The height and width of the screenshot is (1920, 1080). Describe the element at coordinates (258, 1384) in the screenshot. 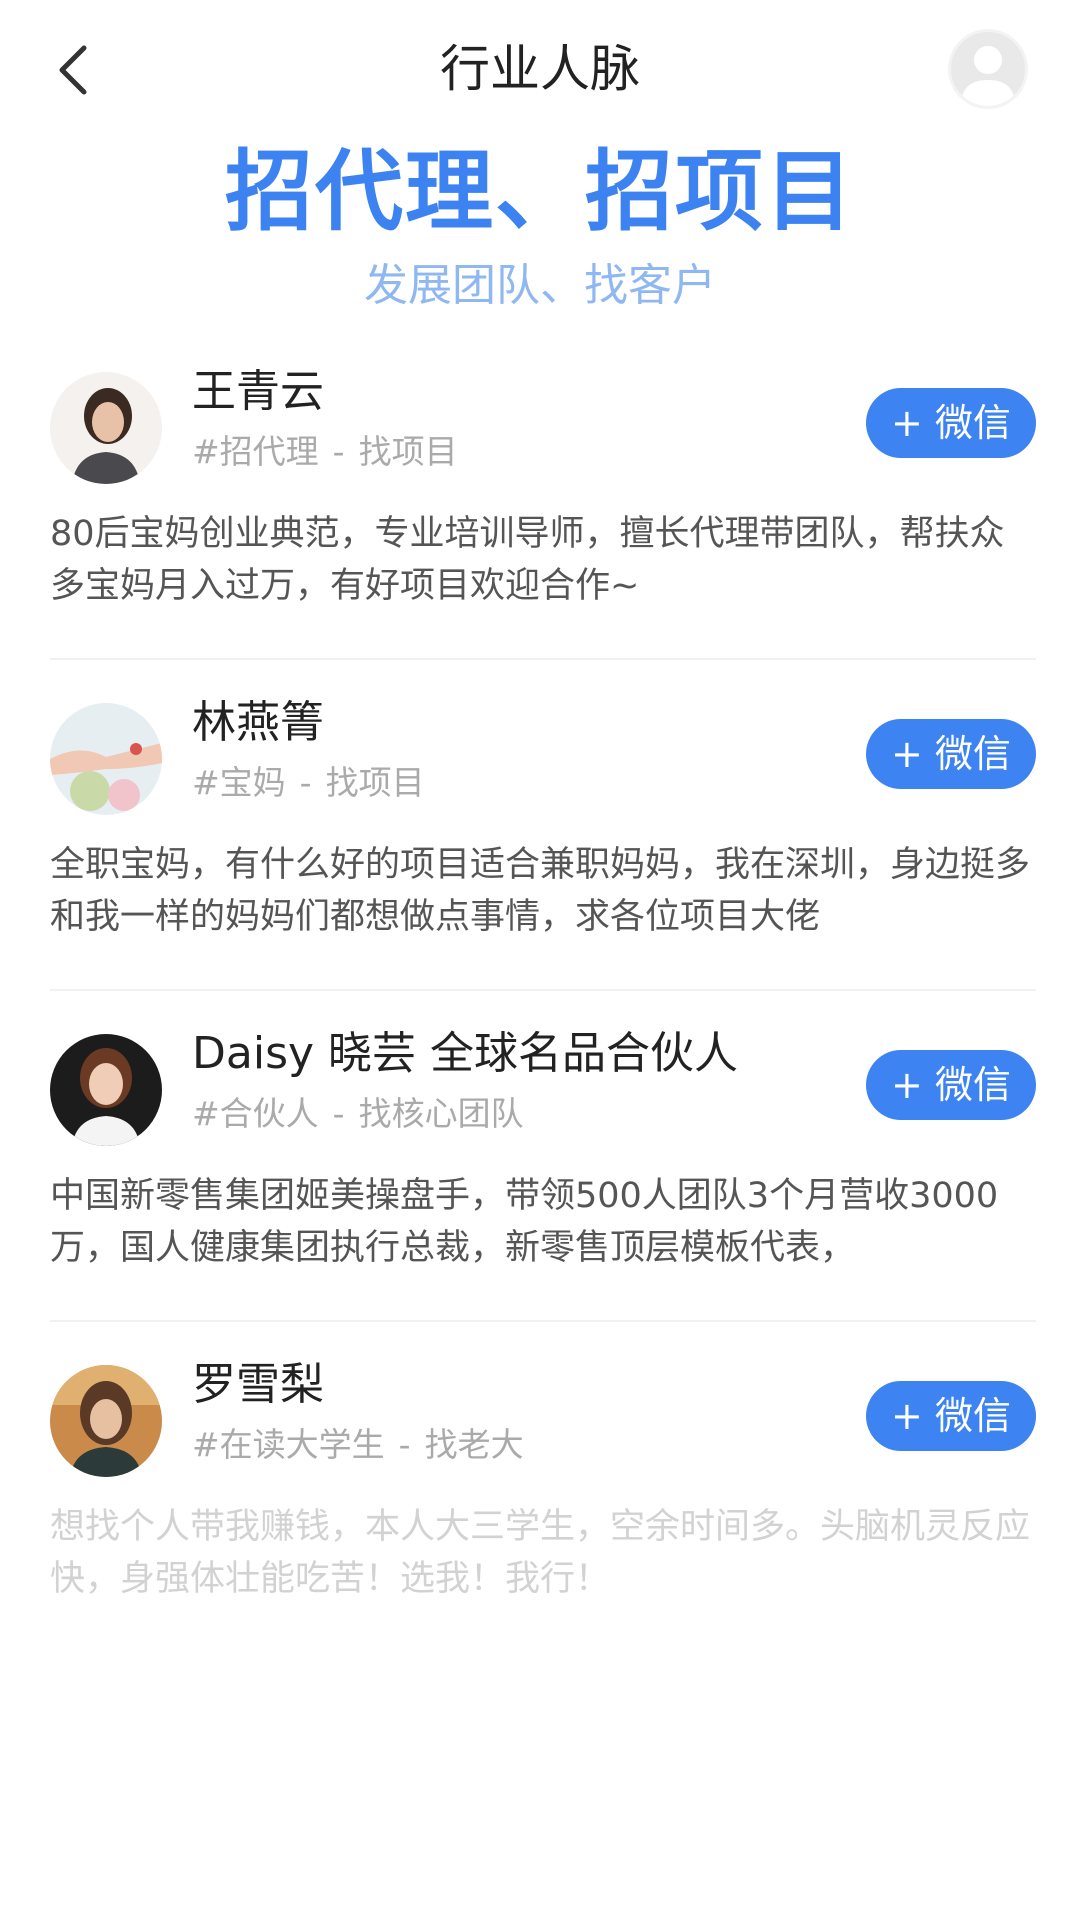

I see `contact-name: 罗雪梨` at that location.